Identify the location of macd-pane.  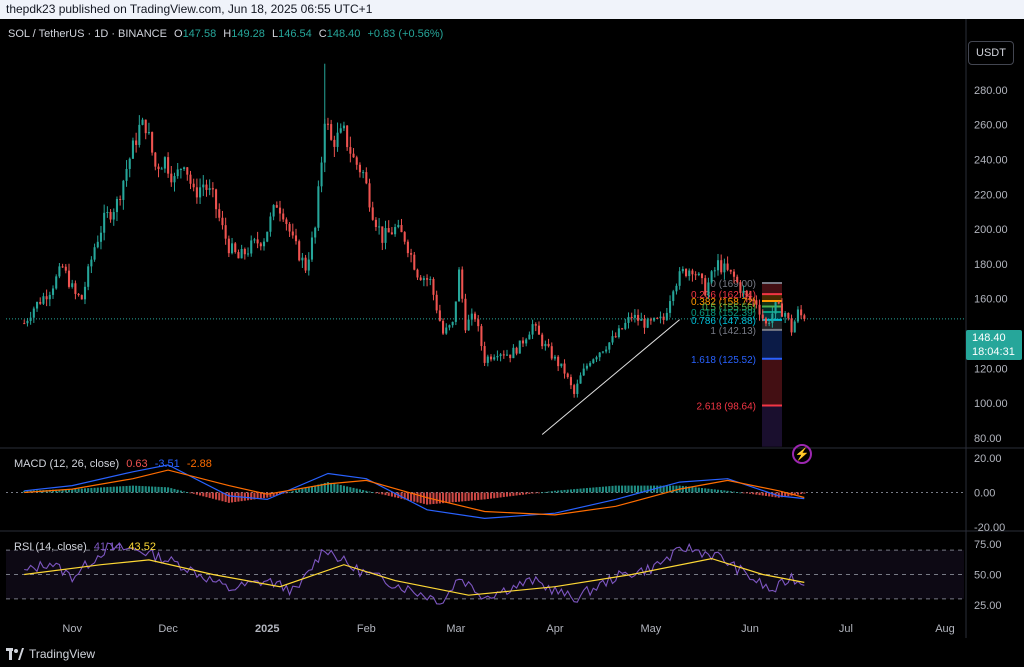
(485, 492).